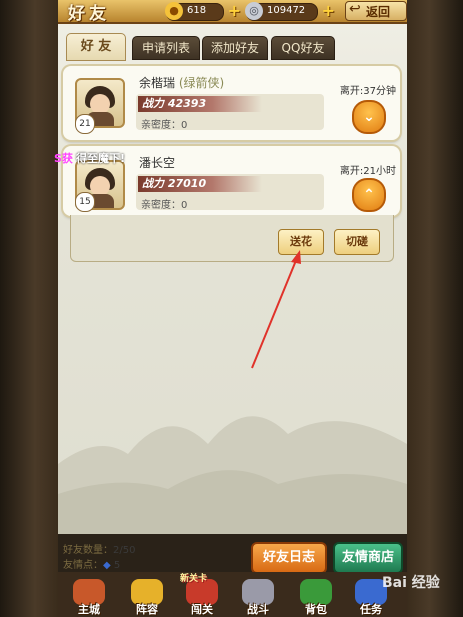  I want to click on level-badge: 21, so click(85, 124).